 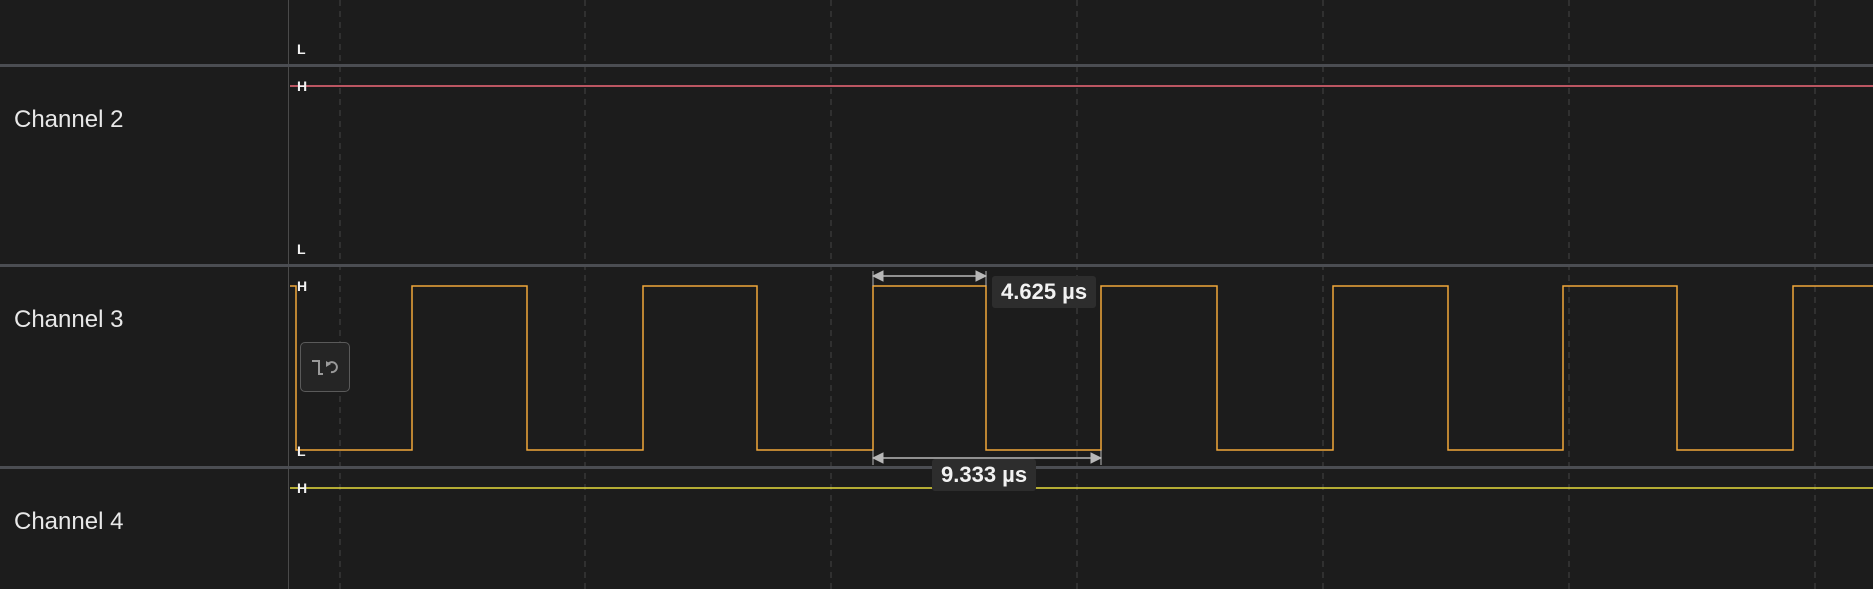 I want to click on channel-2-low-label: L, so click(x=301, y=249).